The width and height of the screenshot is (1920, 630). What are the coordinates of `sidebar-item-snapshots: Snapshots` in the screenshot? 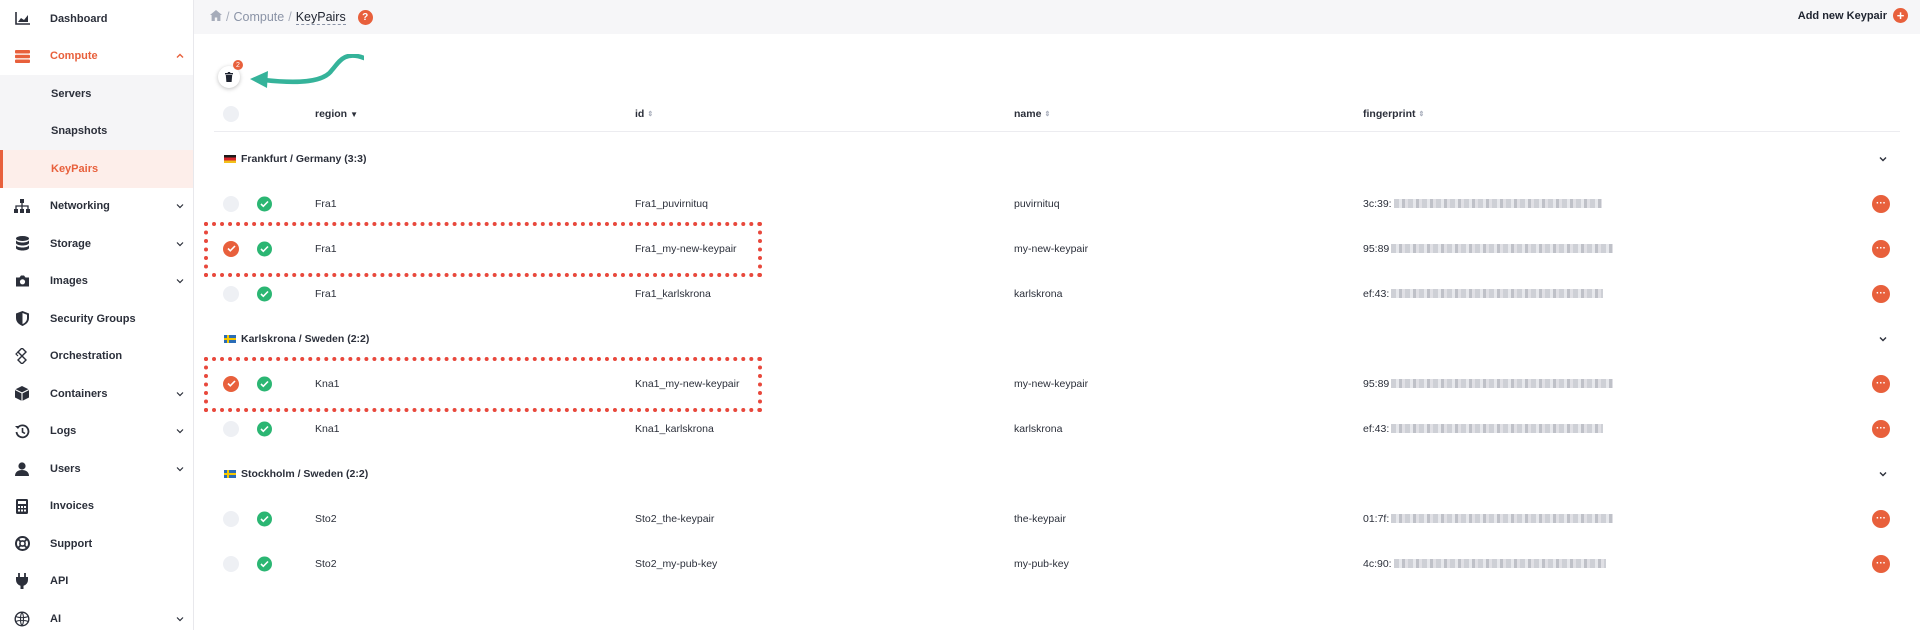 It's located at (96, 132).